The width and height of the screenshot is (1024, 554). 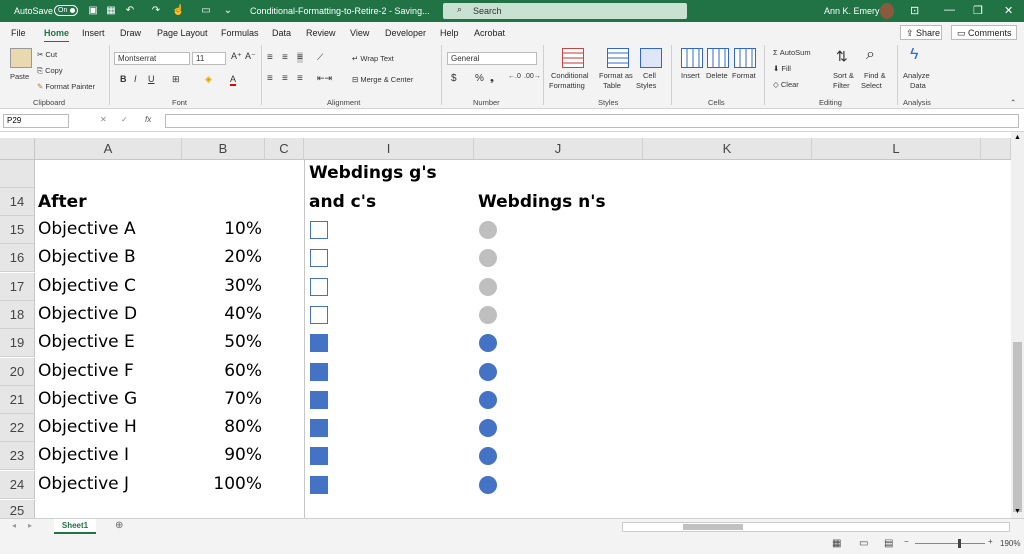 I want to click on zoom-out-icon: −, so click(x=906, y=541).